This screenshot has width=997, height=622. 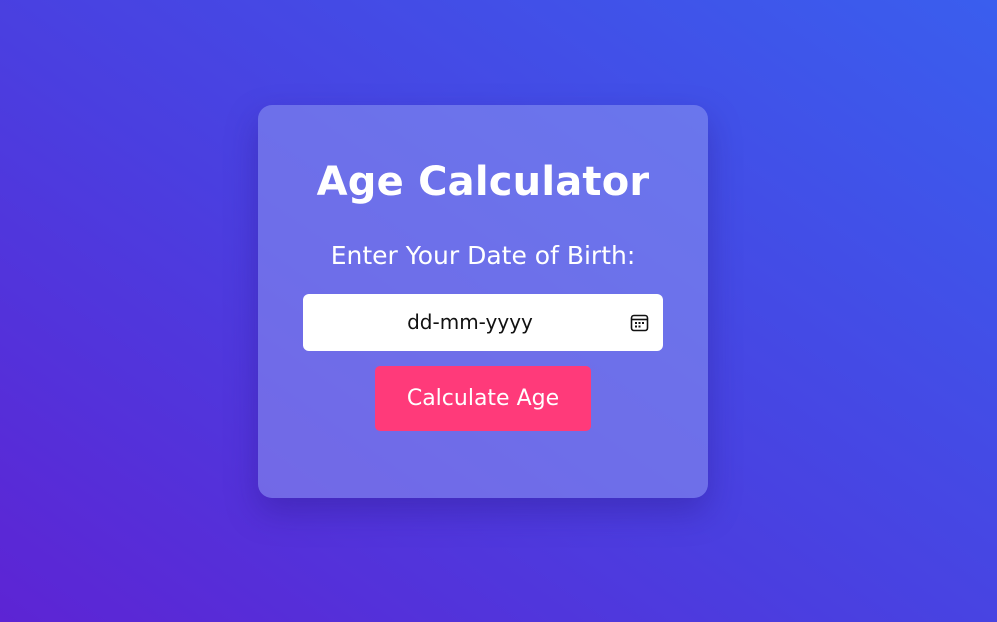 I want to click on date-of-birth-input: dd-mm-yyyy, so click(x=483, y=322).